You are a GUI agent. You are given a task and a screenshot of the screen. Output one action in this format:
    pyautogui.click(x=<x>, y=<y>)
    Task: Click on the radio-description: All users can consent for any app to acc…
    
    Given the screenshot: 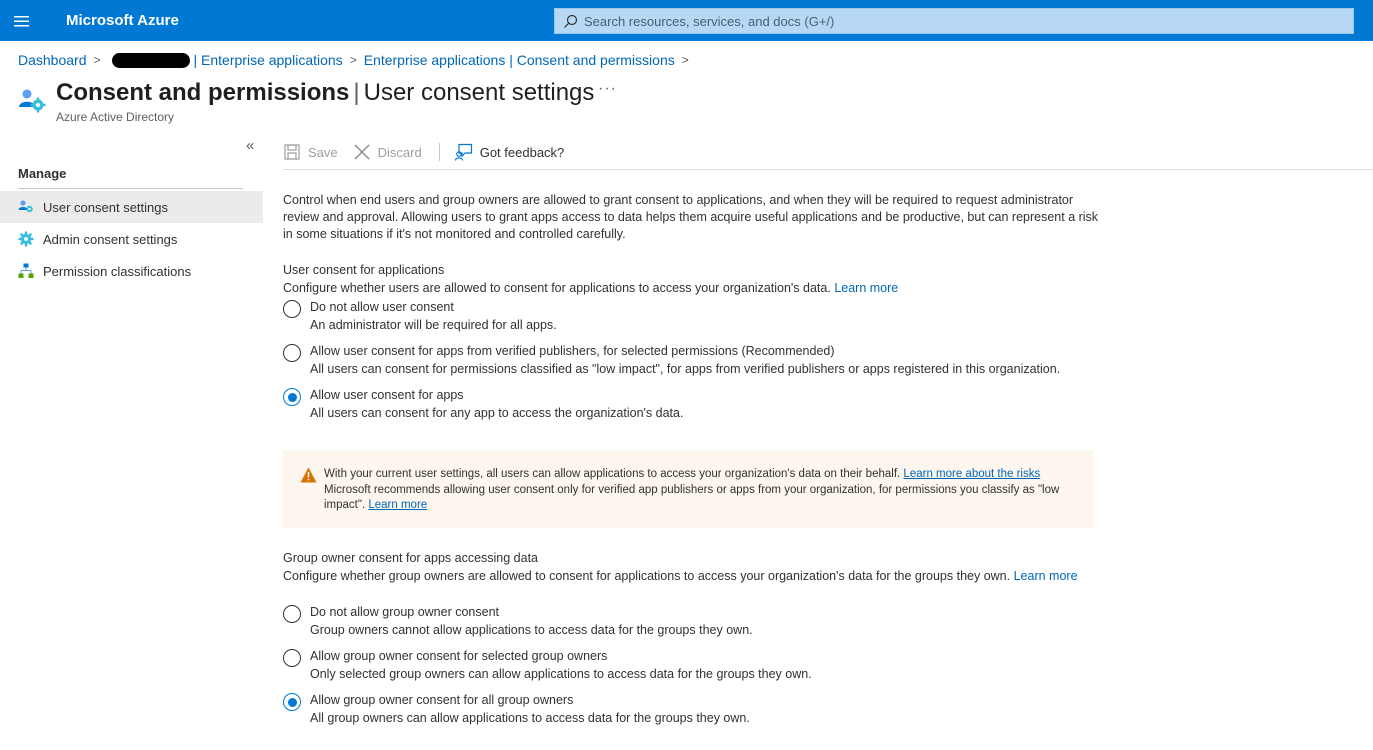 What is the action you would take?
    pyautogui.click(x=497, y=413)
    